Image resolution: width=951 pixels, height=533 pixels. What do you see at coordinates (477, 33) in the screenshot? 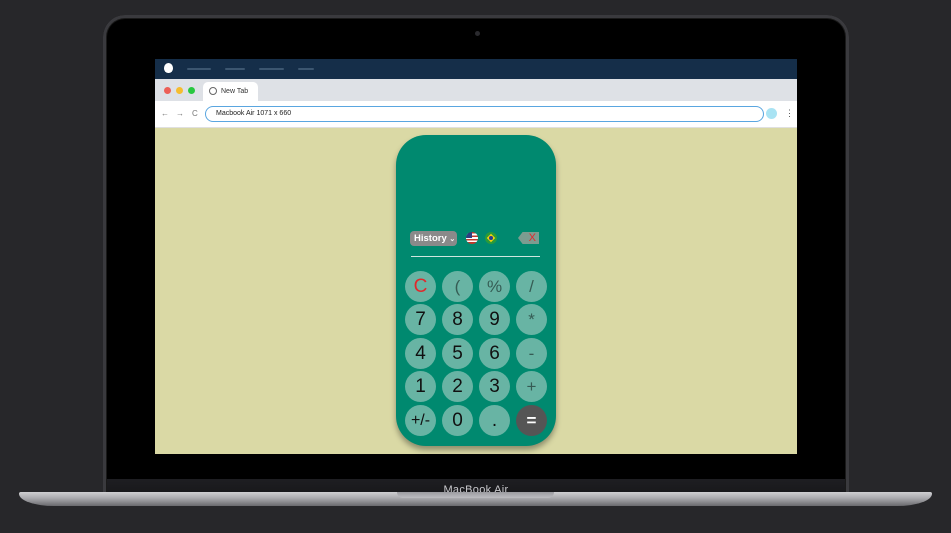
I see `camera-icon` at bounding box center [477, 33].